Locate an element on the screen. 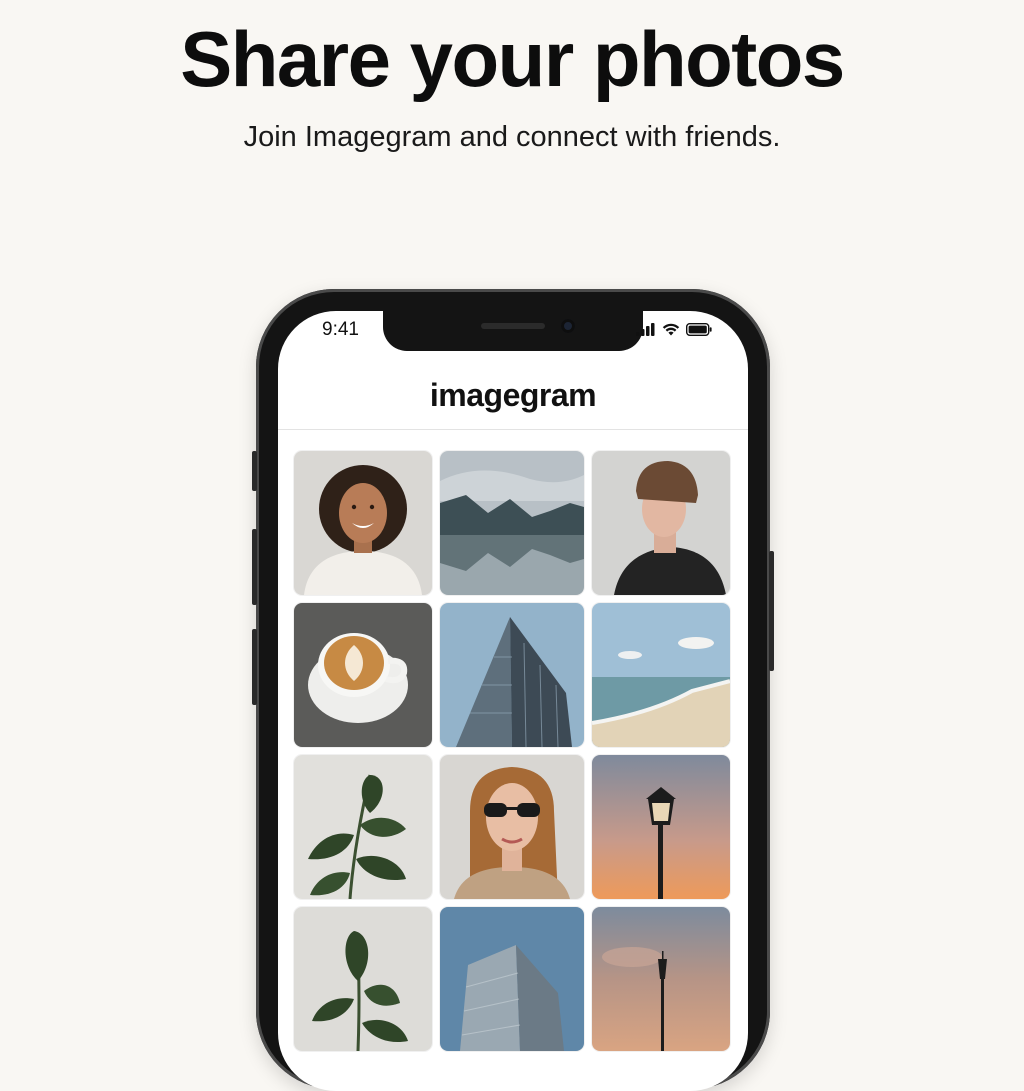  photo-mountain-lake is located at coordinates (512, 523).